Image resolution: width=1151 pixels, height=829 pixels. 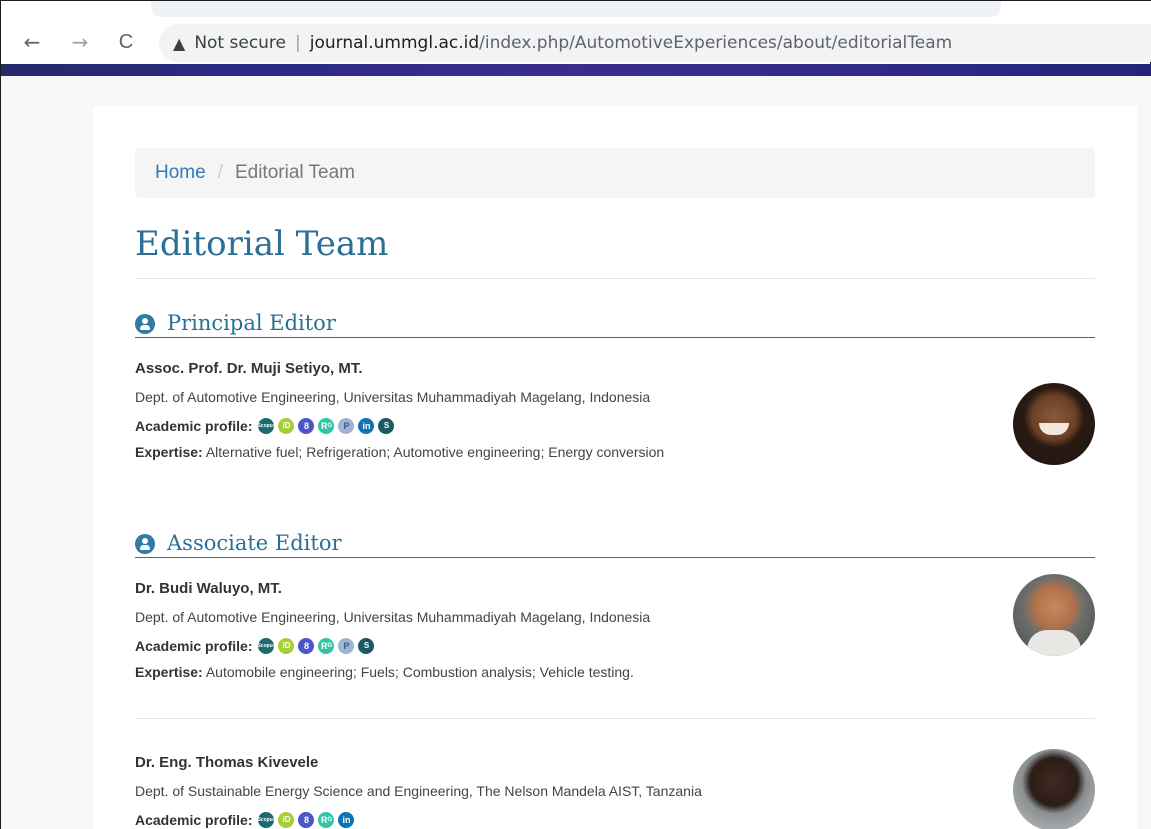 I want to click on url-host: journal.ummgl.ac.id, so click(x=394, y=43).